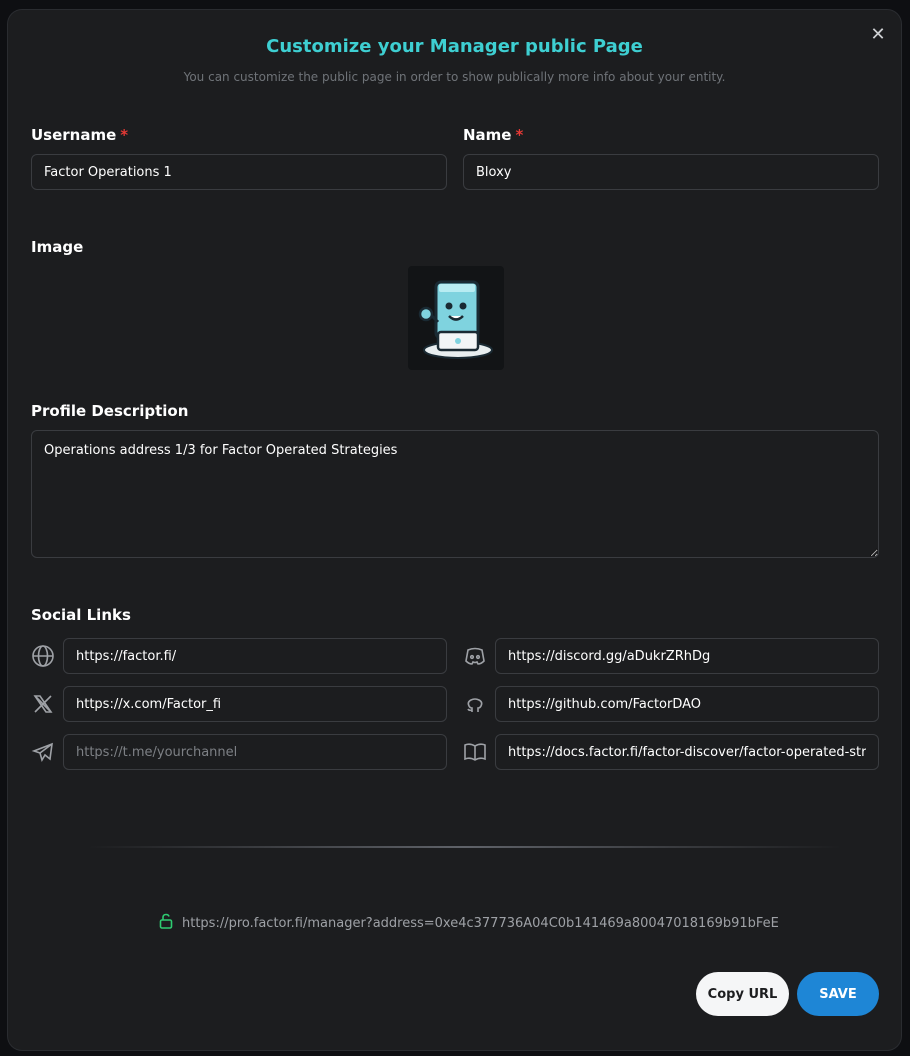 Image resolution: width=910 pixels, height=1056 pixels. What do you see at coordinates (475, 704) in the screenshot?
I see `github-icon` at bounding box center [475, 704].